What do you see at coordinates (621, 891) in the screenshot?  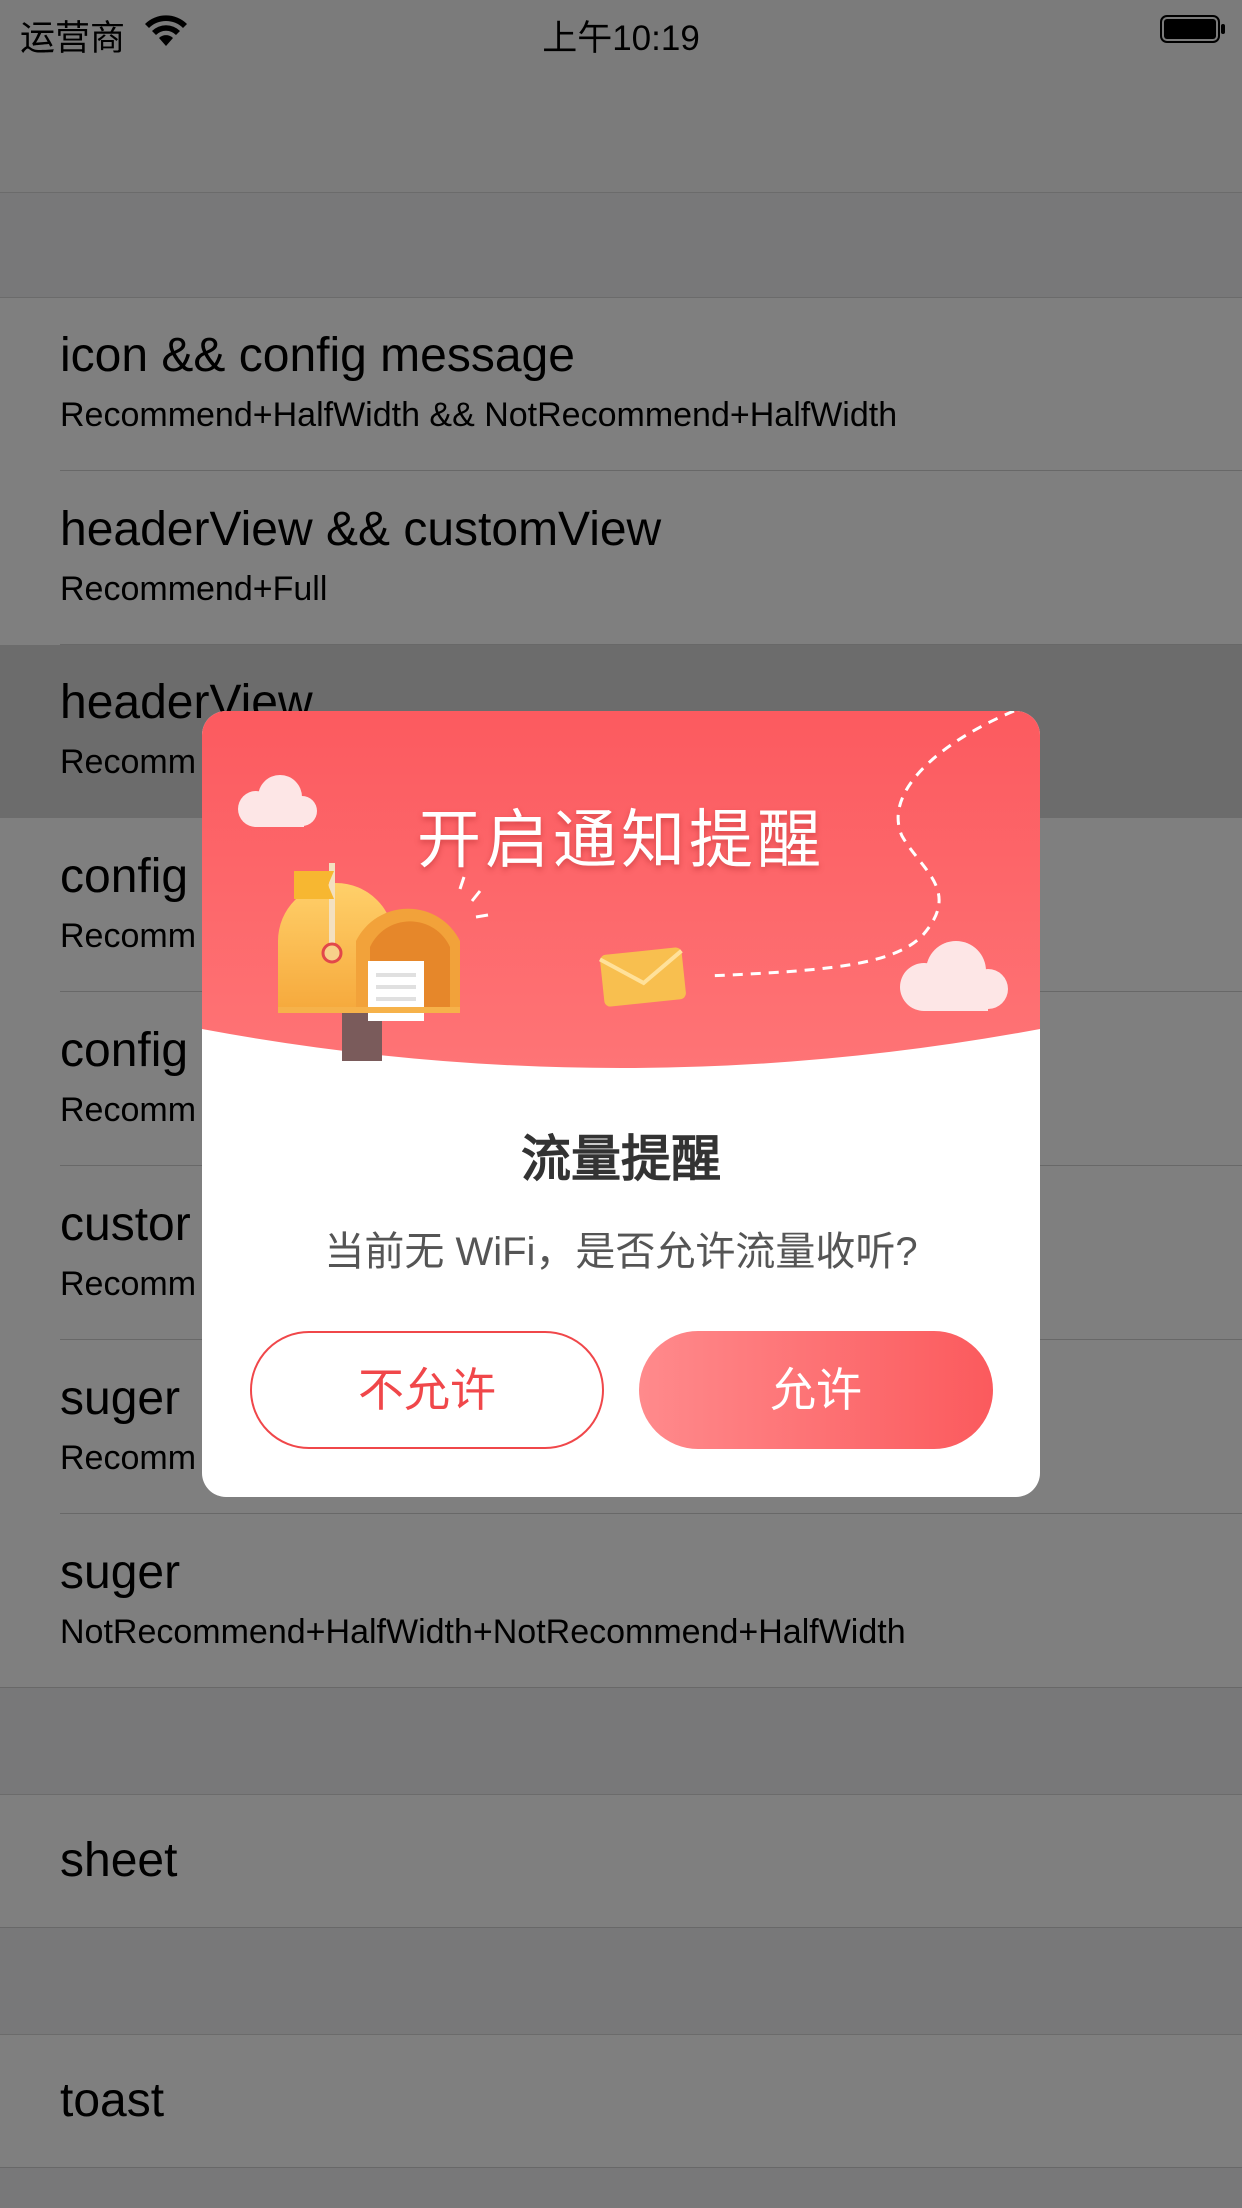 I see `dialog-header-banner: 开启通知提醒` at bounding box center [621, 891].